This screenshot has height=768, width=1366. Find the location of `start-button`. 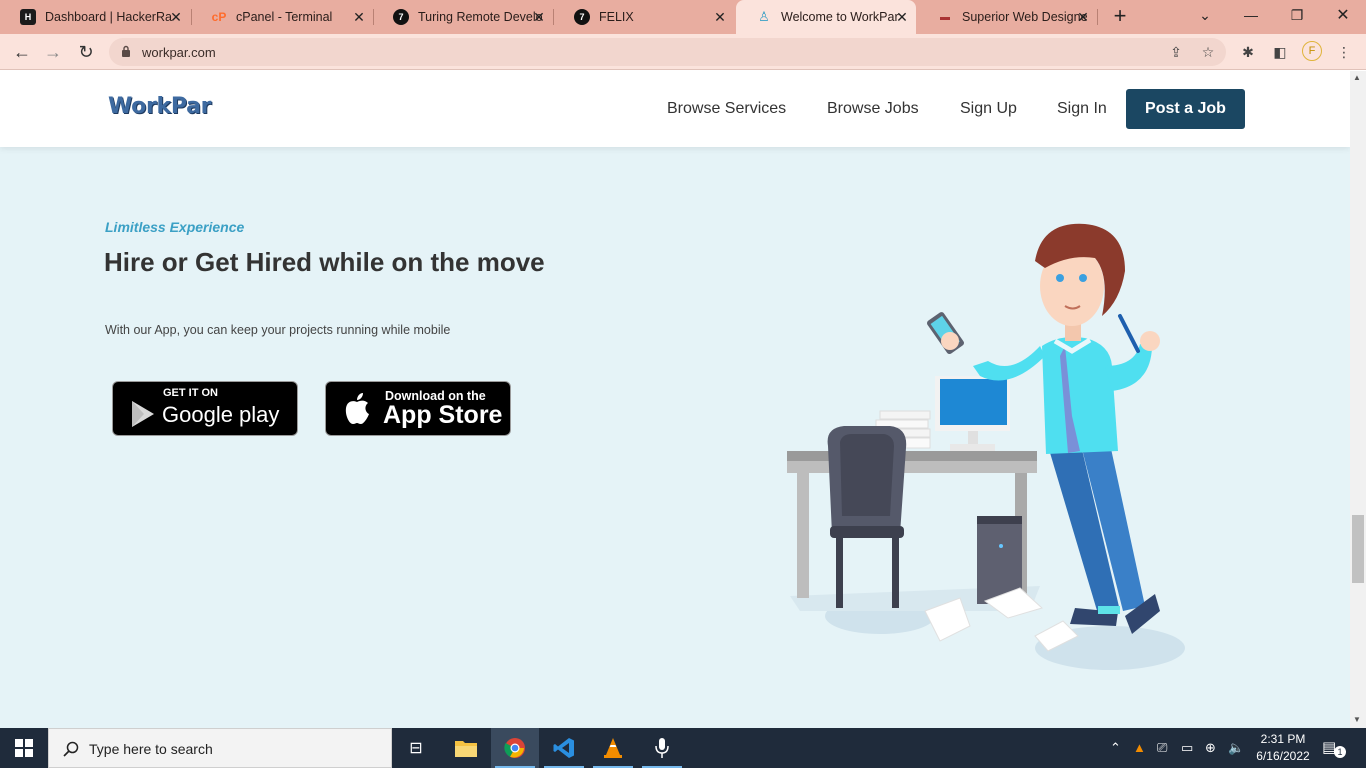

start-button is located at coordinates (24, 748).